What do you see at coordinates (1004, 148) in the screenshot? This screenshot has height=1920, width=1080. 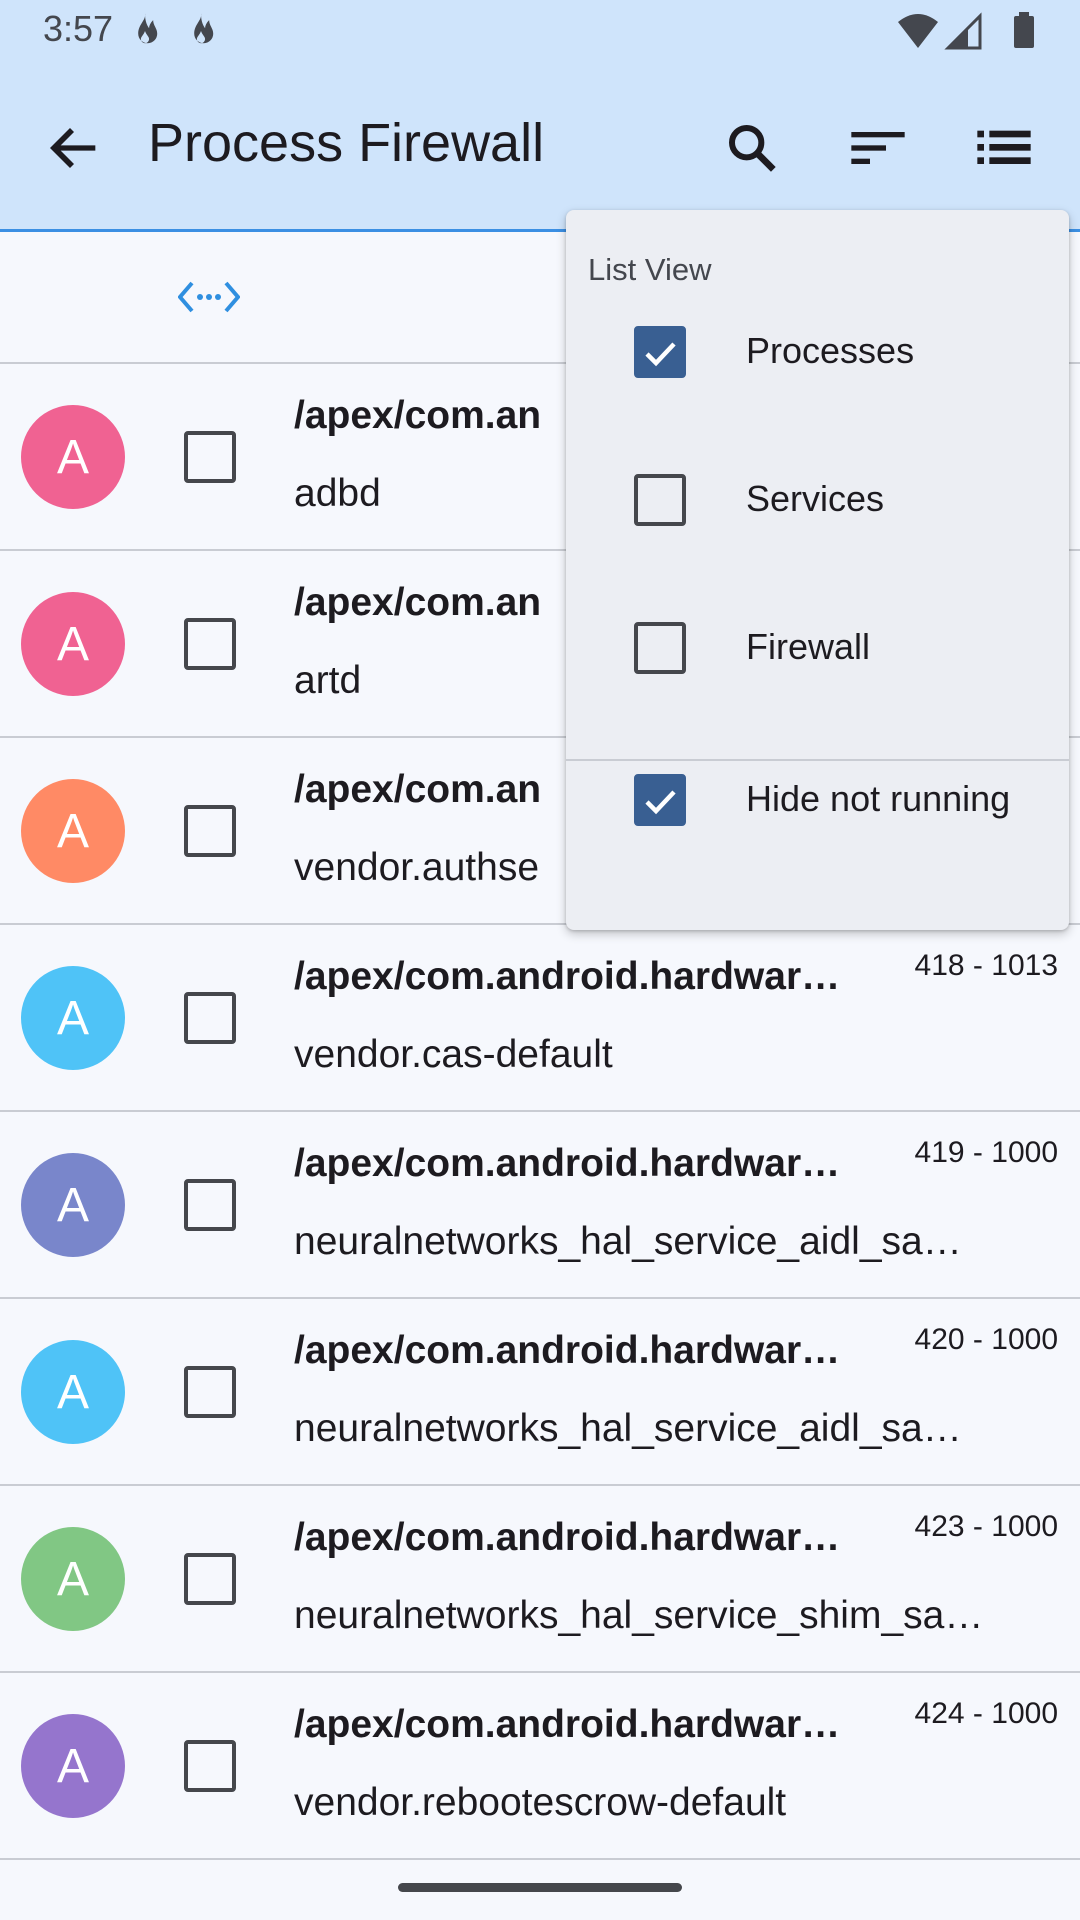 I see `list-view-icon` at bounding box center [1004, 148].